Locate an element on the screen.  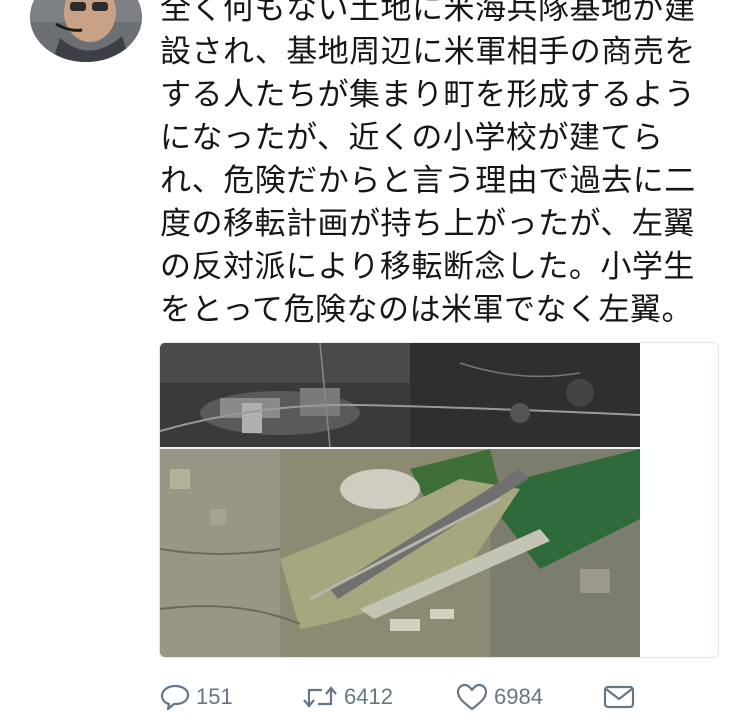
reply-button: 151 is located at coordinates (196, 697).